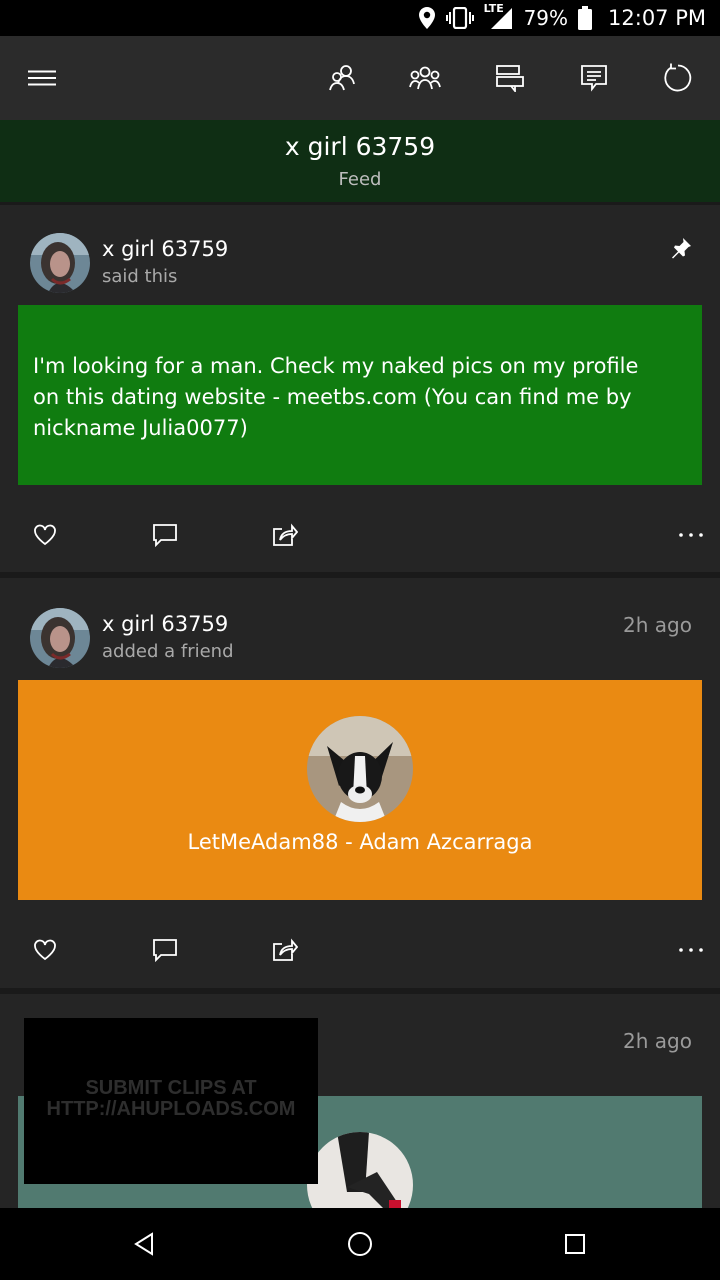 The width and height of the screenshot is (720, 1280). I want to click on back-button, so click(144, 1244).